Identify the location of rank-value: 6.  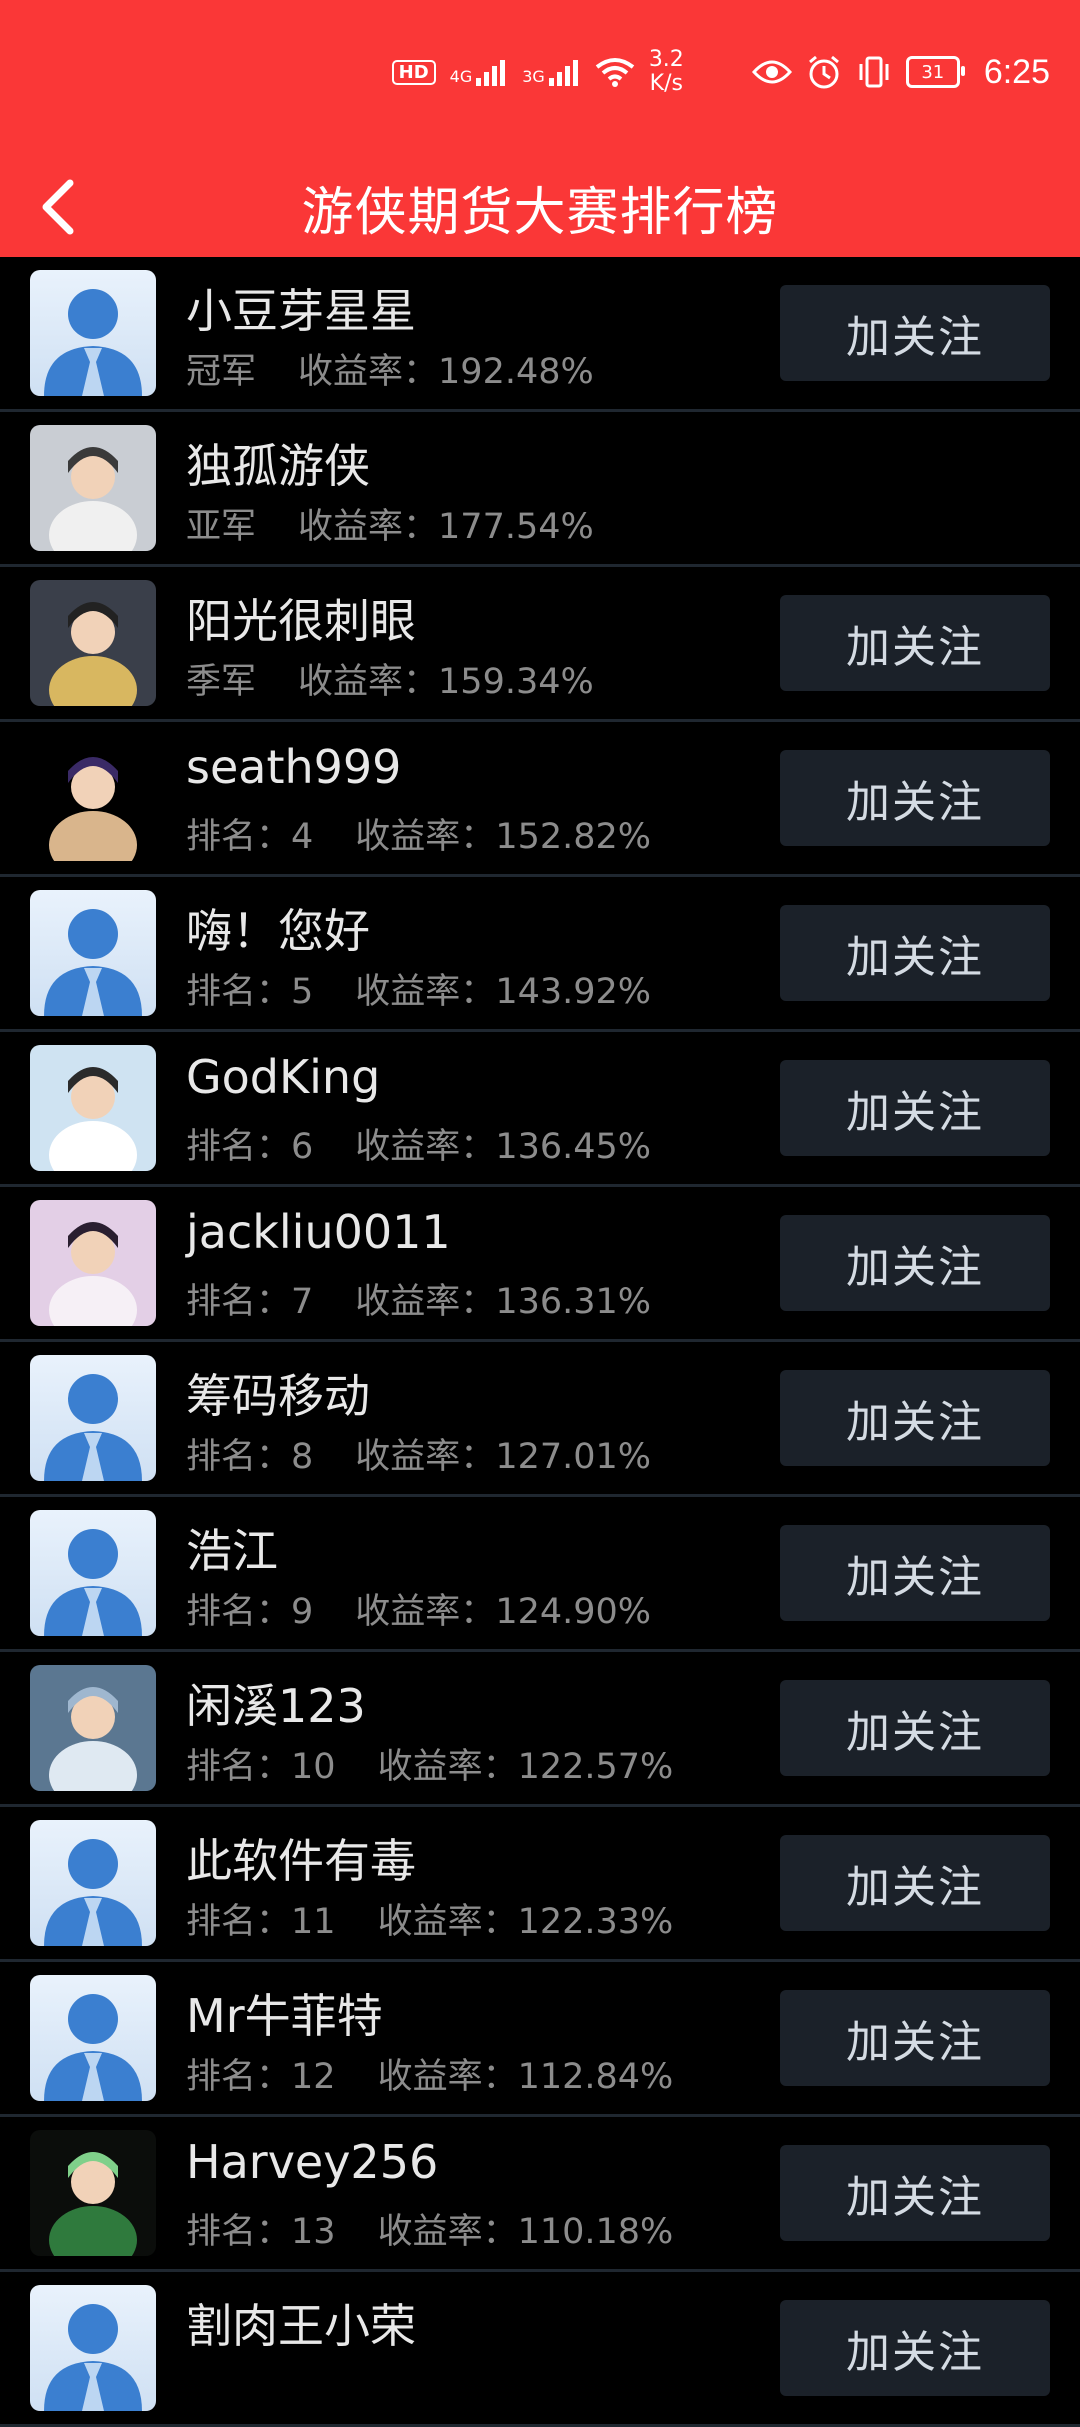
(302, 1147).